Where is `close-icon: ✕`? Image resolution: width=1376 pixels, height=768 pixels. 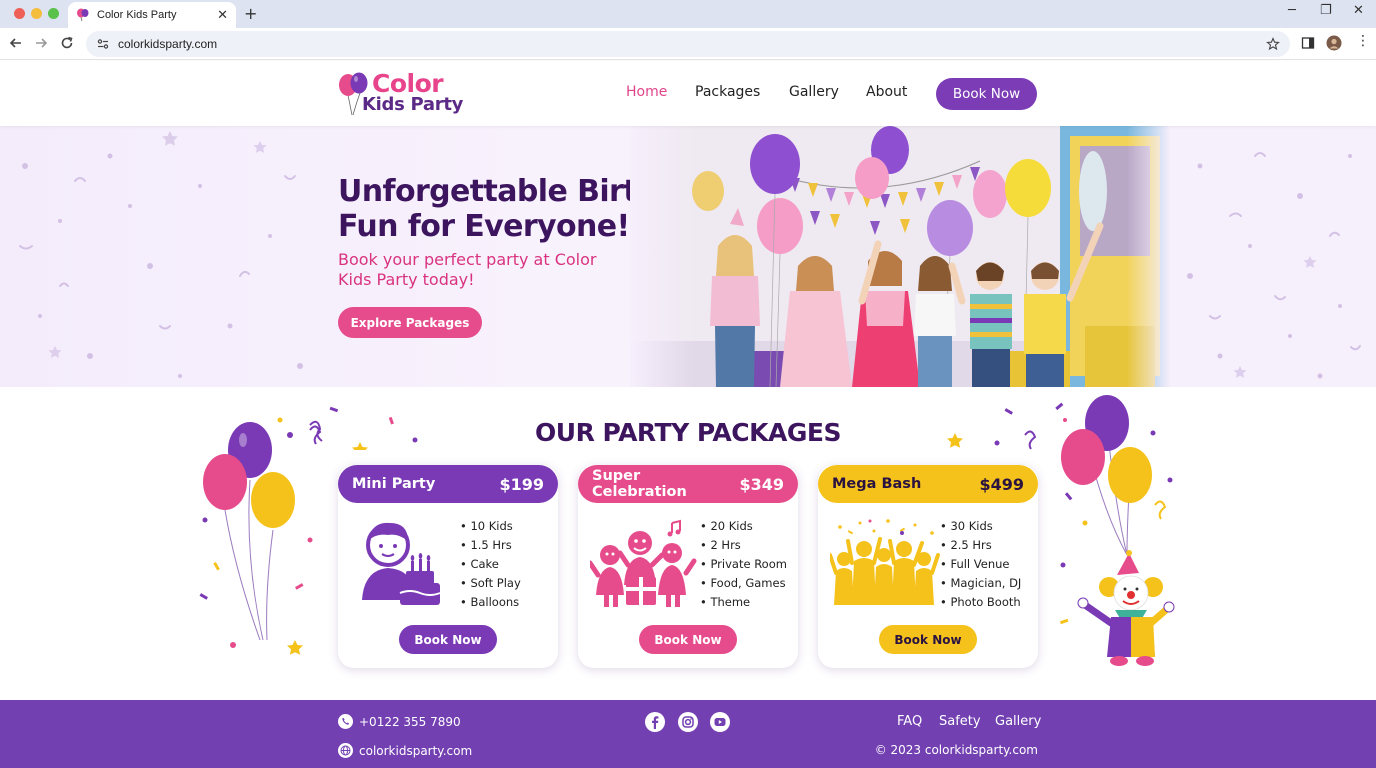
close-icon: ✕ is located at coordinates (1358, 10).